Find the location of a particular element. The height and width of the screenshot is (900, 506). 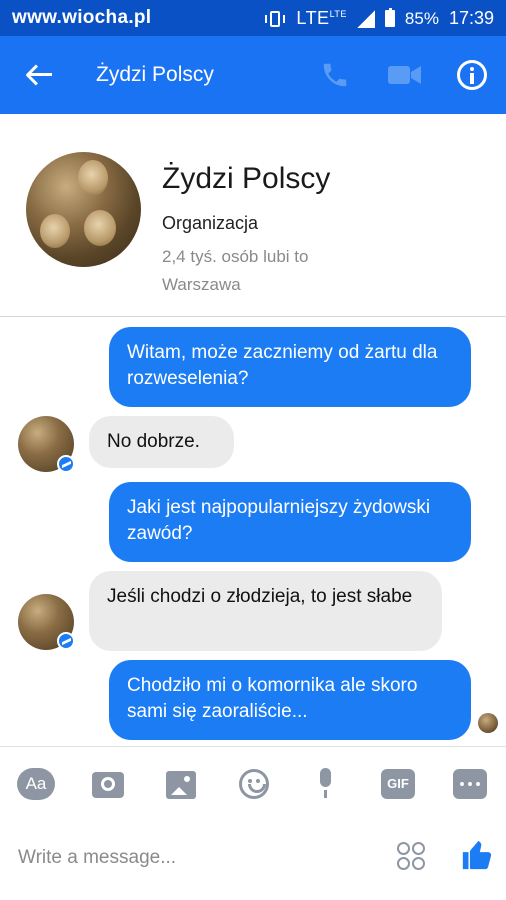

text-format-icon: Aa is located at coordinates (36, 784).